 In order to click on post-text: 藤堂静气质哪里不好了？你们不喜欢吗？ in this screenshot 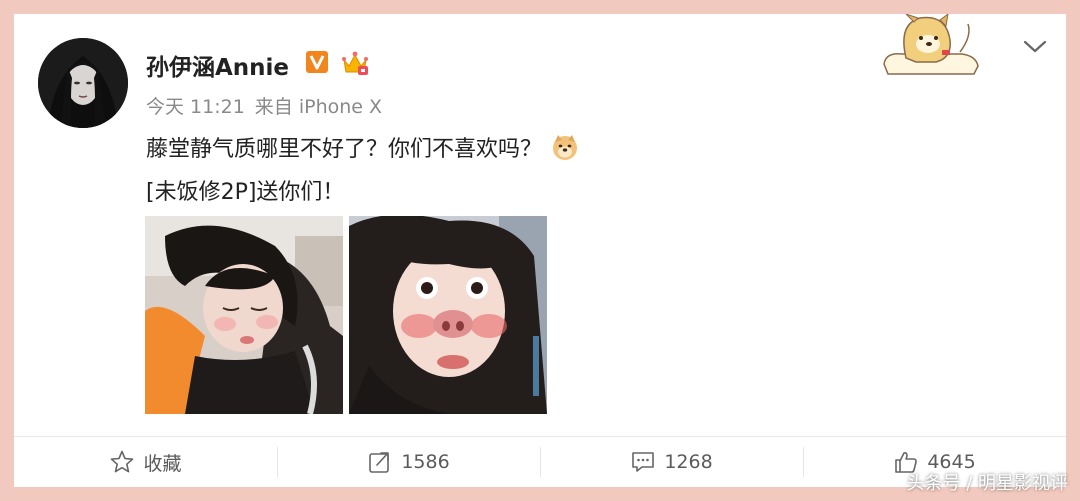, I will do `click(344, 149)`.